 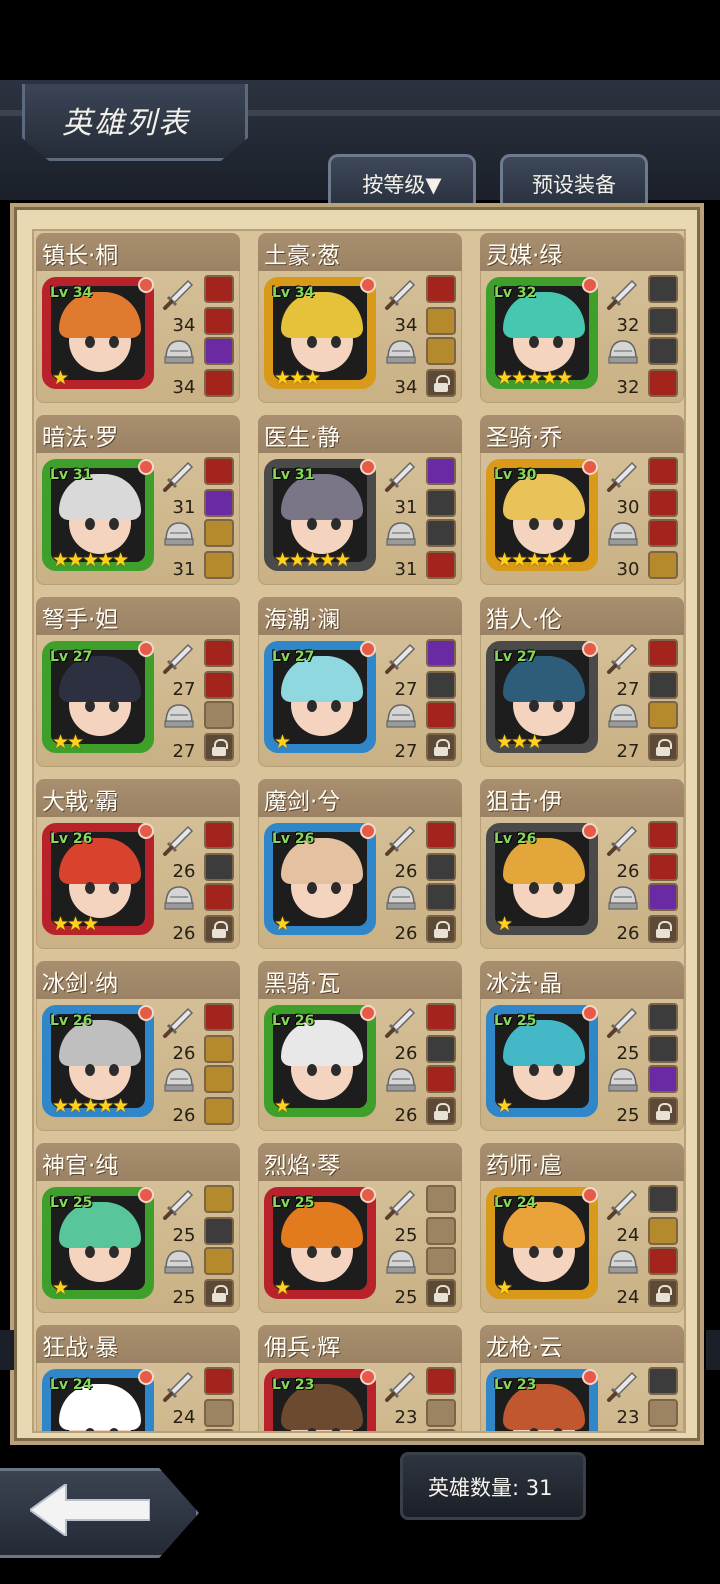 I want to click on hero-card: 冰剑·纳 Lv 26 ★★★★★ 26 26, so click(x=138, y=1046).